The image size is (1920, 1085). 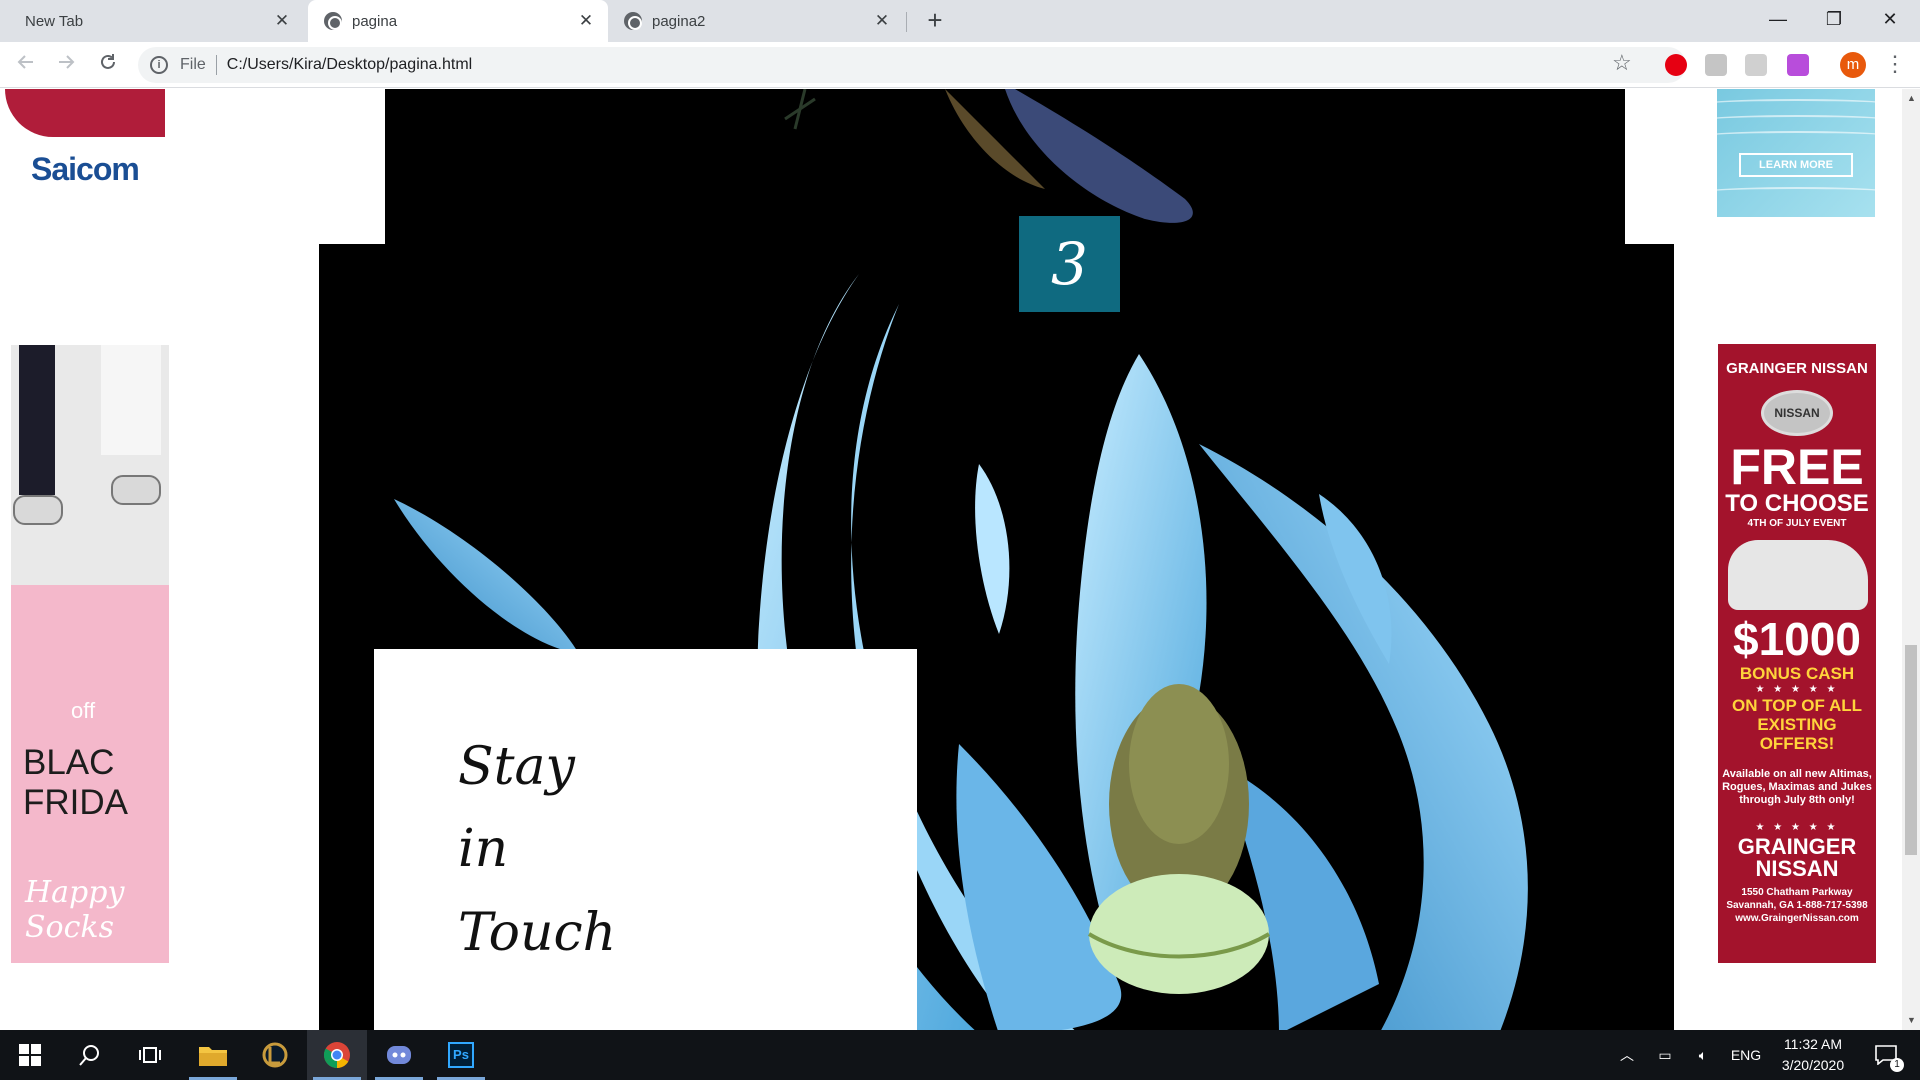 I want to click on chrome-button, so click(x=337, y=1055).